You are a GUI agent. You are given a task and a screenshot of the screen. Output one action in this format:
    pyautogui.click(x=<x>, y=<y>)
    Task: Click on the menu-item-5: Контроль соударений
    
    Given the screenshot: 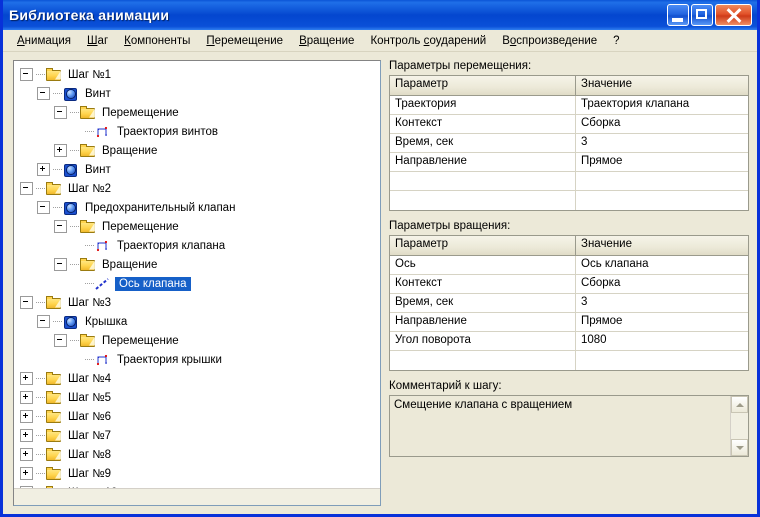 What is the action you would take?
    pyautogui.click(x=428, y=41)
    